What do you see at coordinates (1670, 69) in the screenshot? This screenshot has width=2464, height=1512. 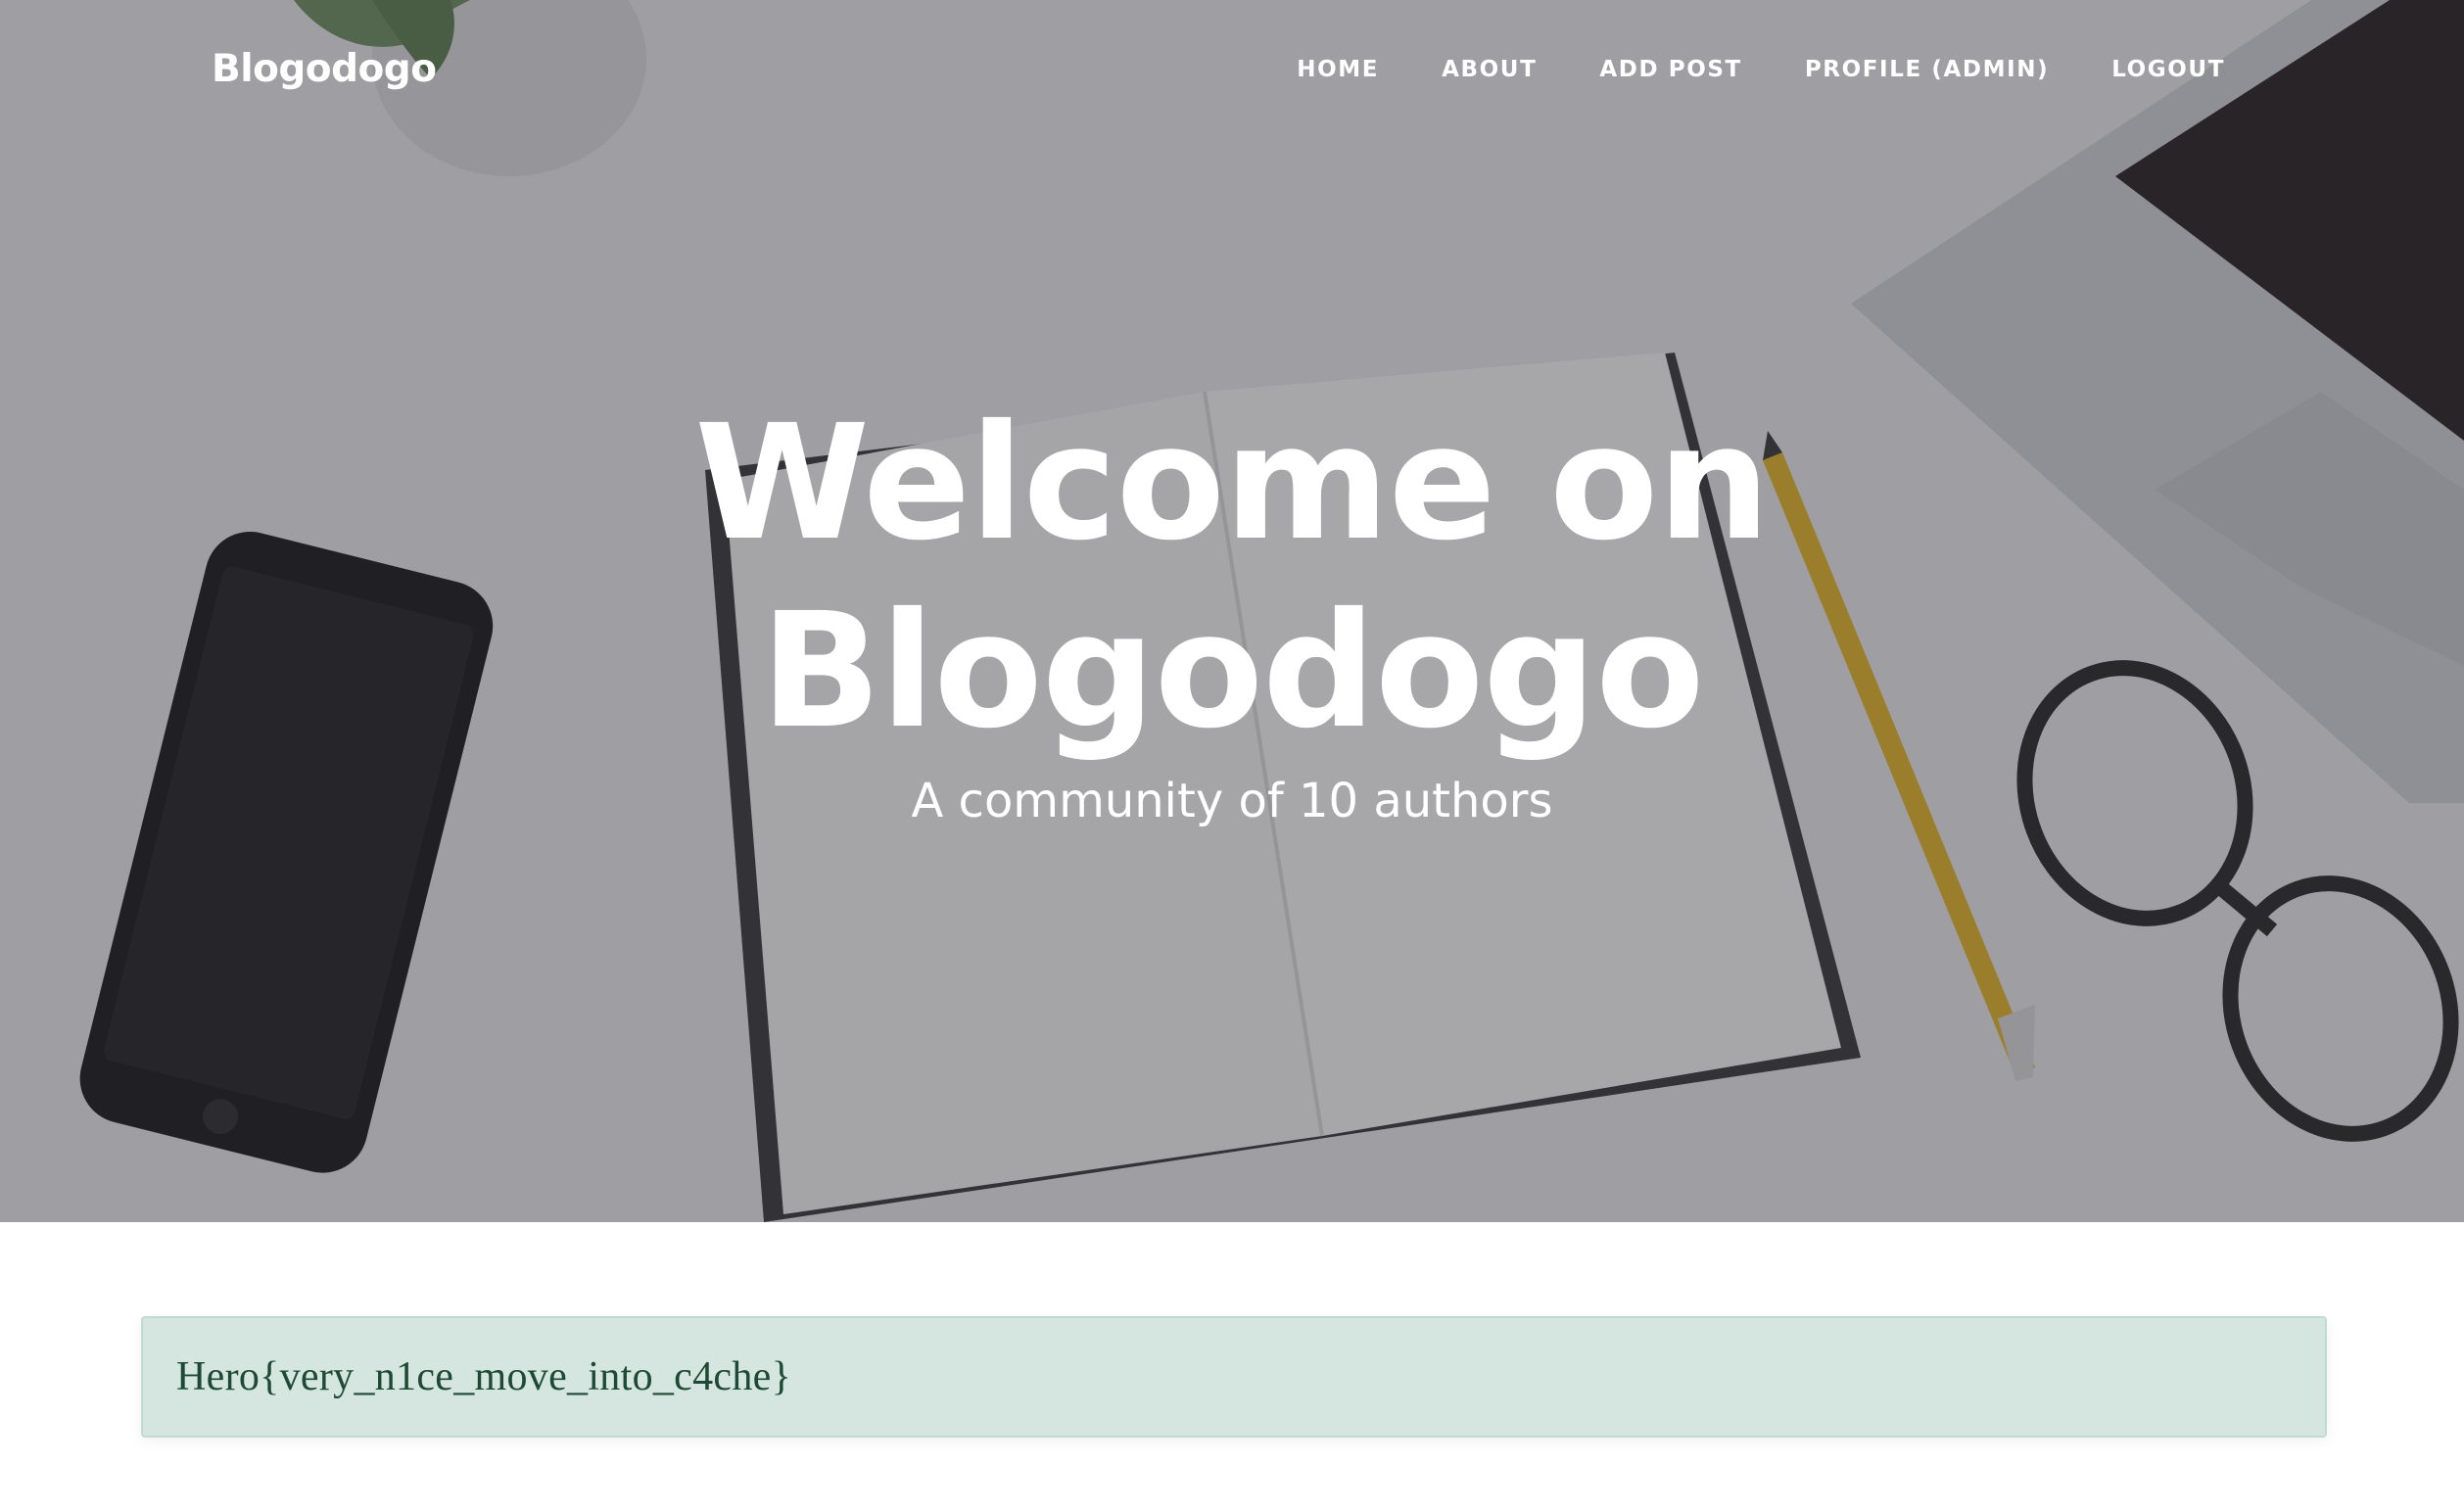 I see `nav-link-add-post: Add Post` at bounding box center [1670, 69].